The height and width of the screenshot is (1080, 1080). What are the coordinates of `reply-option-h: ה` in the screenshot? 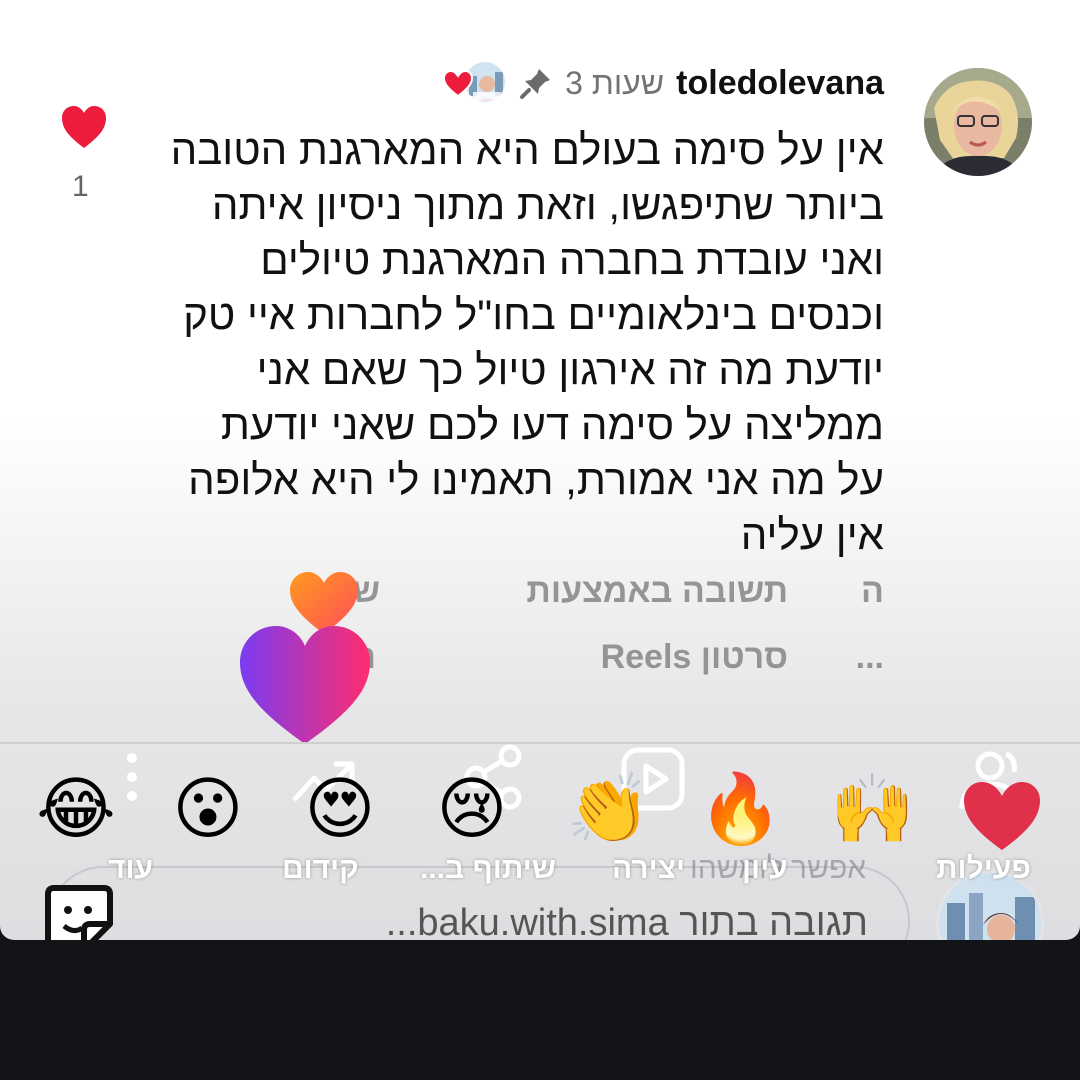 It's located at (872, 591).